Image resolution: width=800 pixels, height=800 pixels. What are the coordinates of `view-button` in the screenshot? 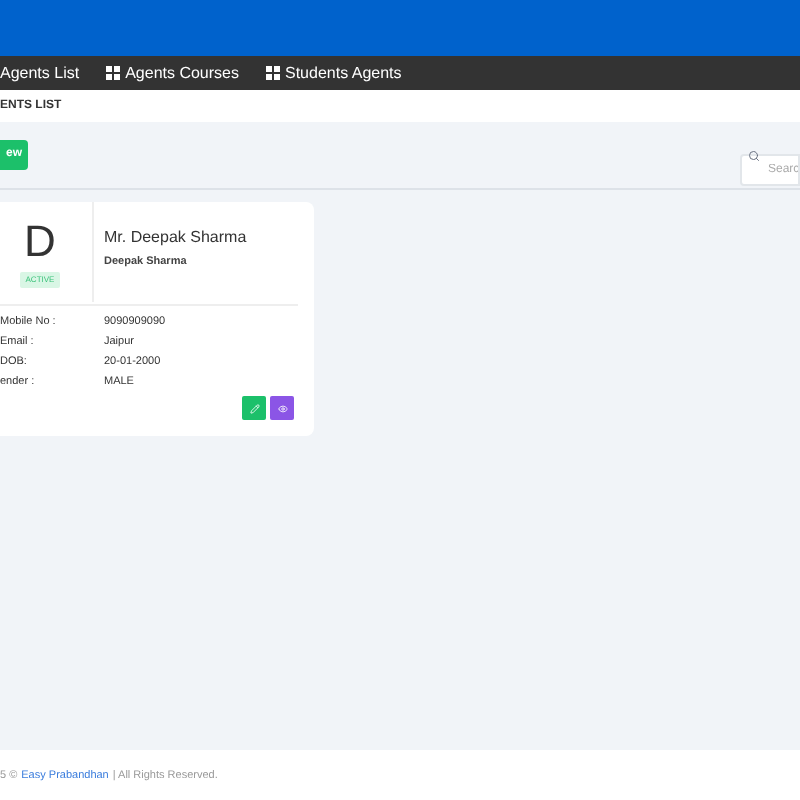 It's located at (282, 408).